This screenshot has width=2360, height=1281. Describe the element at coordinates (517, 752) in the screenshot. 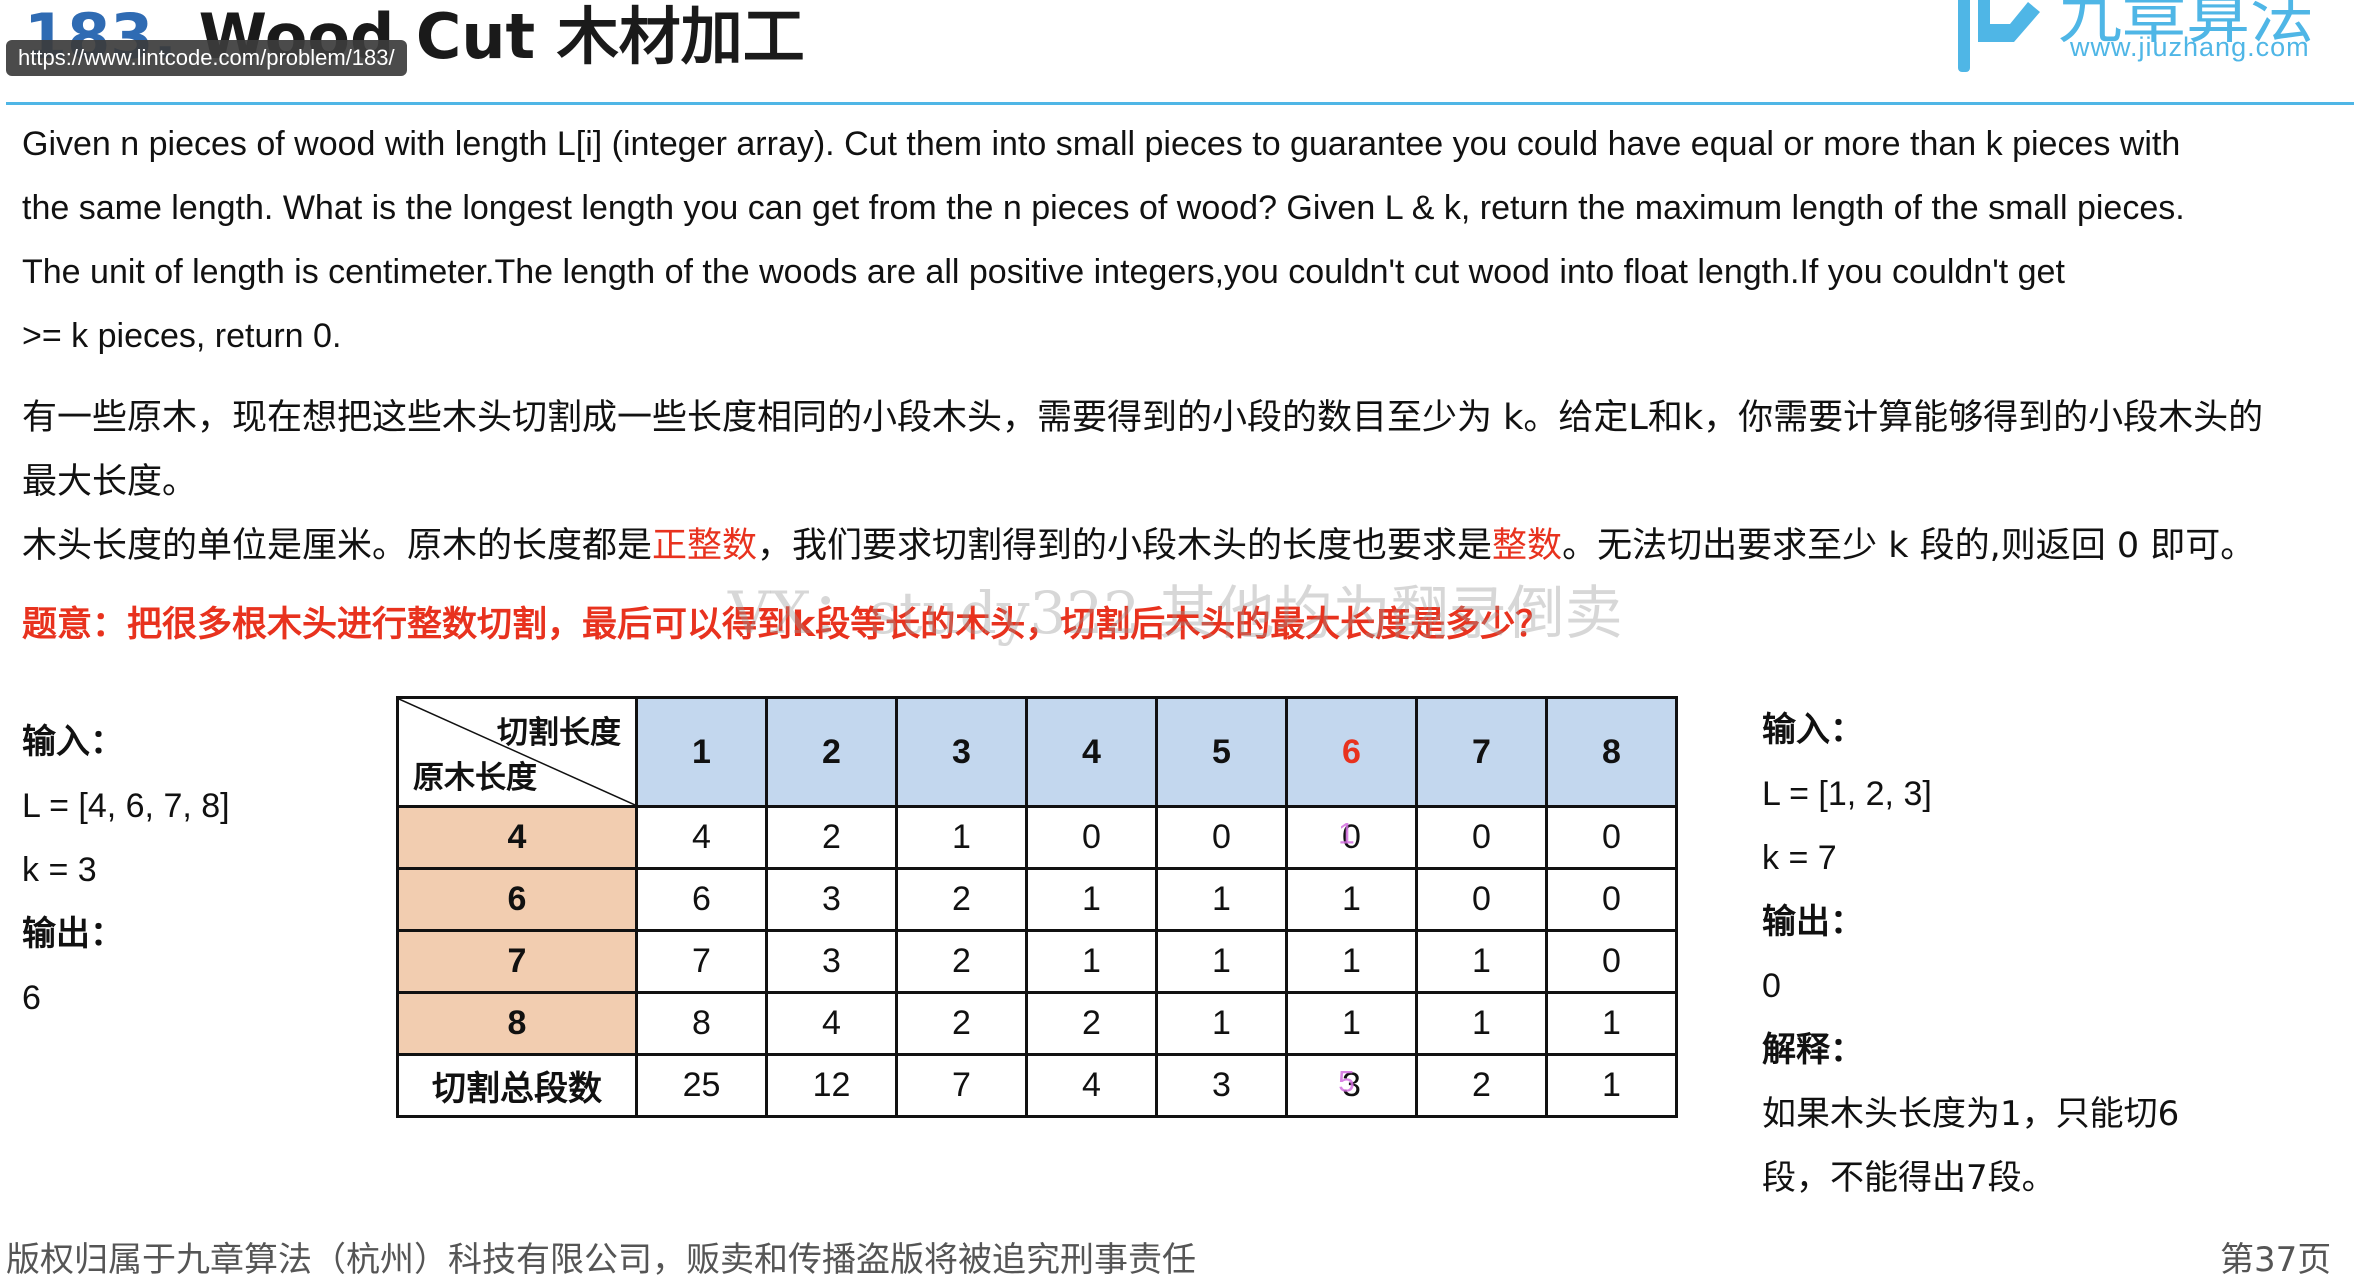

I see `table-corner: 切割长度 原木长度` at that location.